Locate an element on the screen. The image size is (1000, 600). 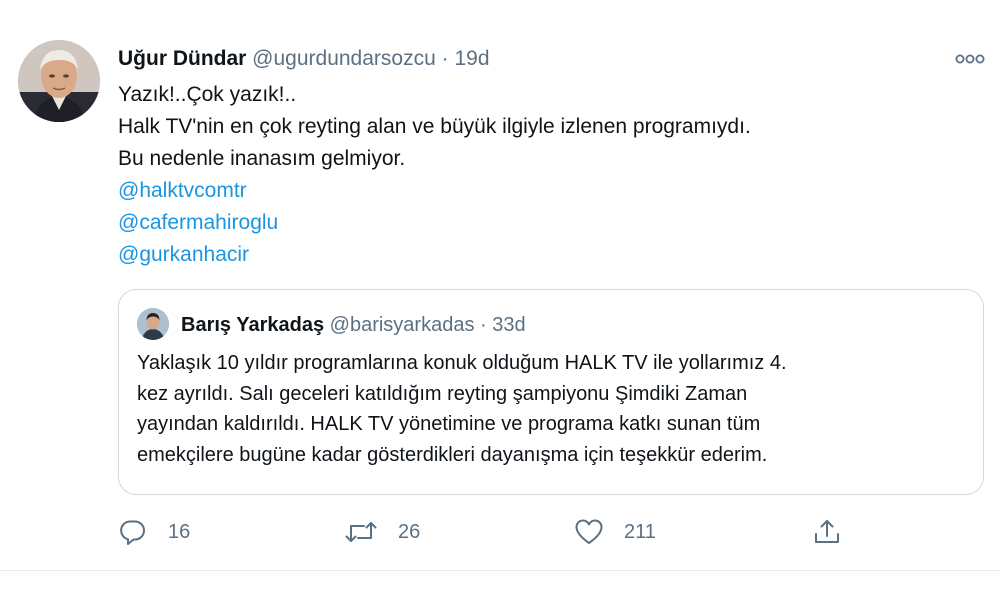
quoted-tweet-header: Barış Yarkadaş @barisyarkadas · 33d is located at coordinates (353, 325).